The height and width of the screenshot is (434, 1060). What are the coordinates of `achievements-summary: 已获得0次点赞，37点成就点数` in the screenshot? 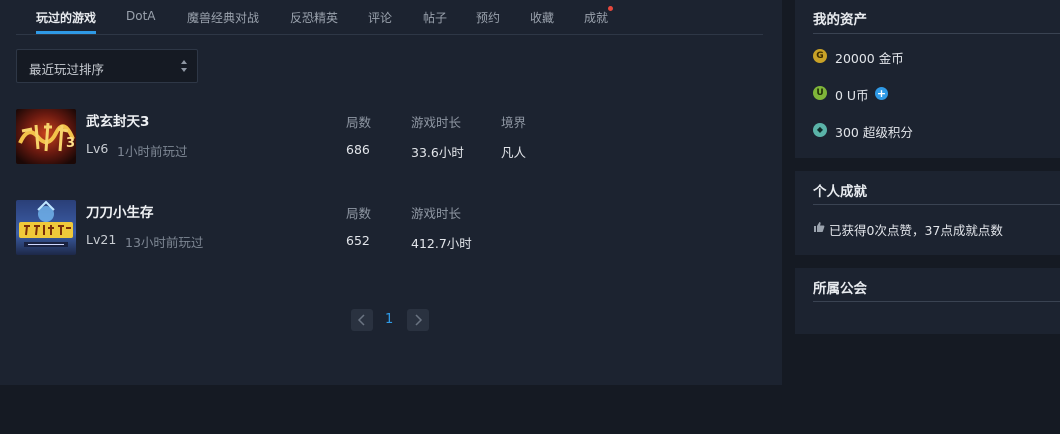 It's located at (916, 230).